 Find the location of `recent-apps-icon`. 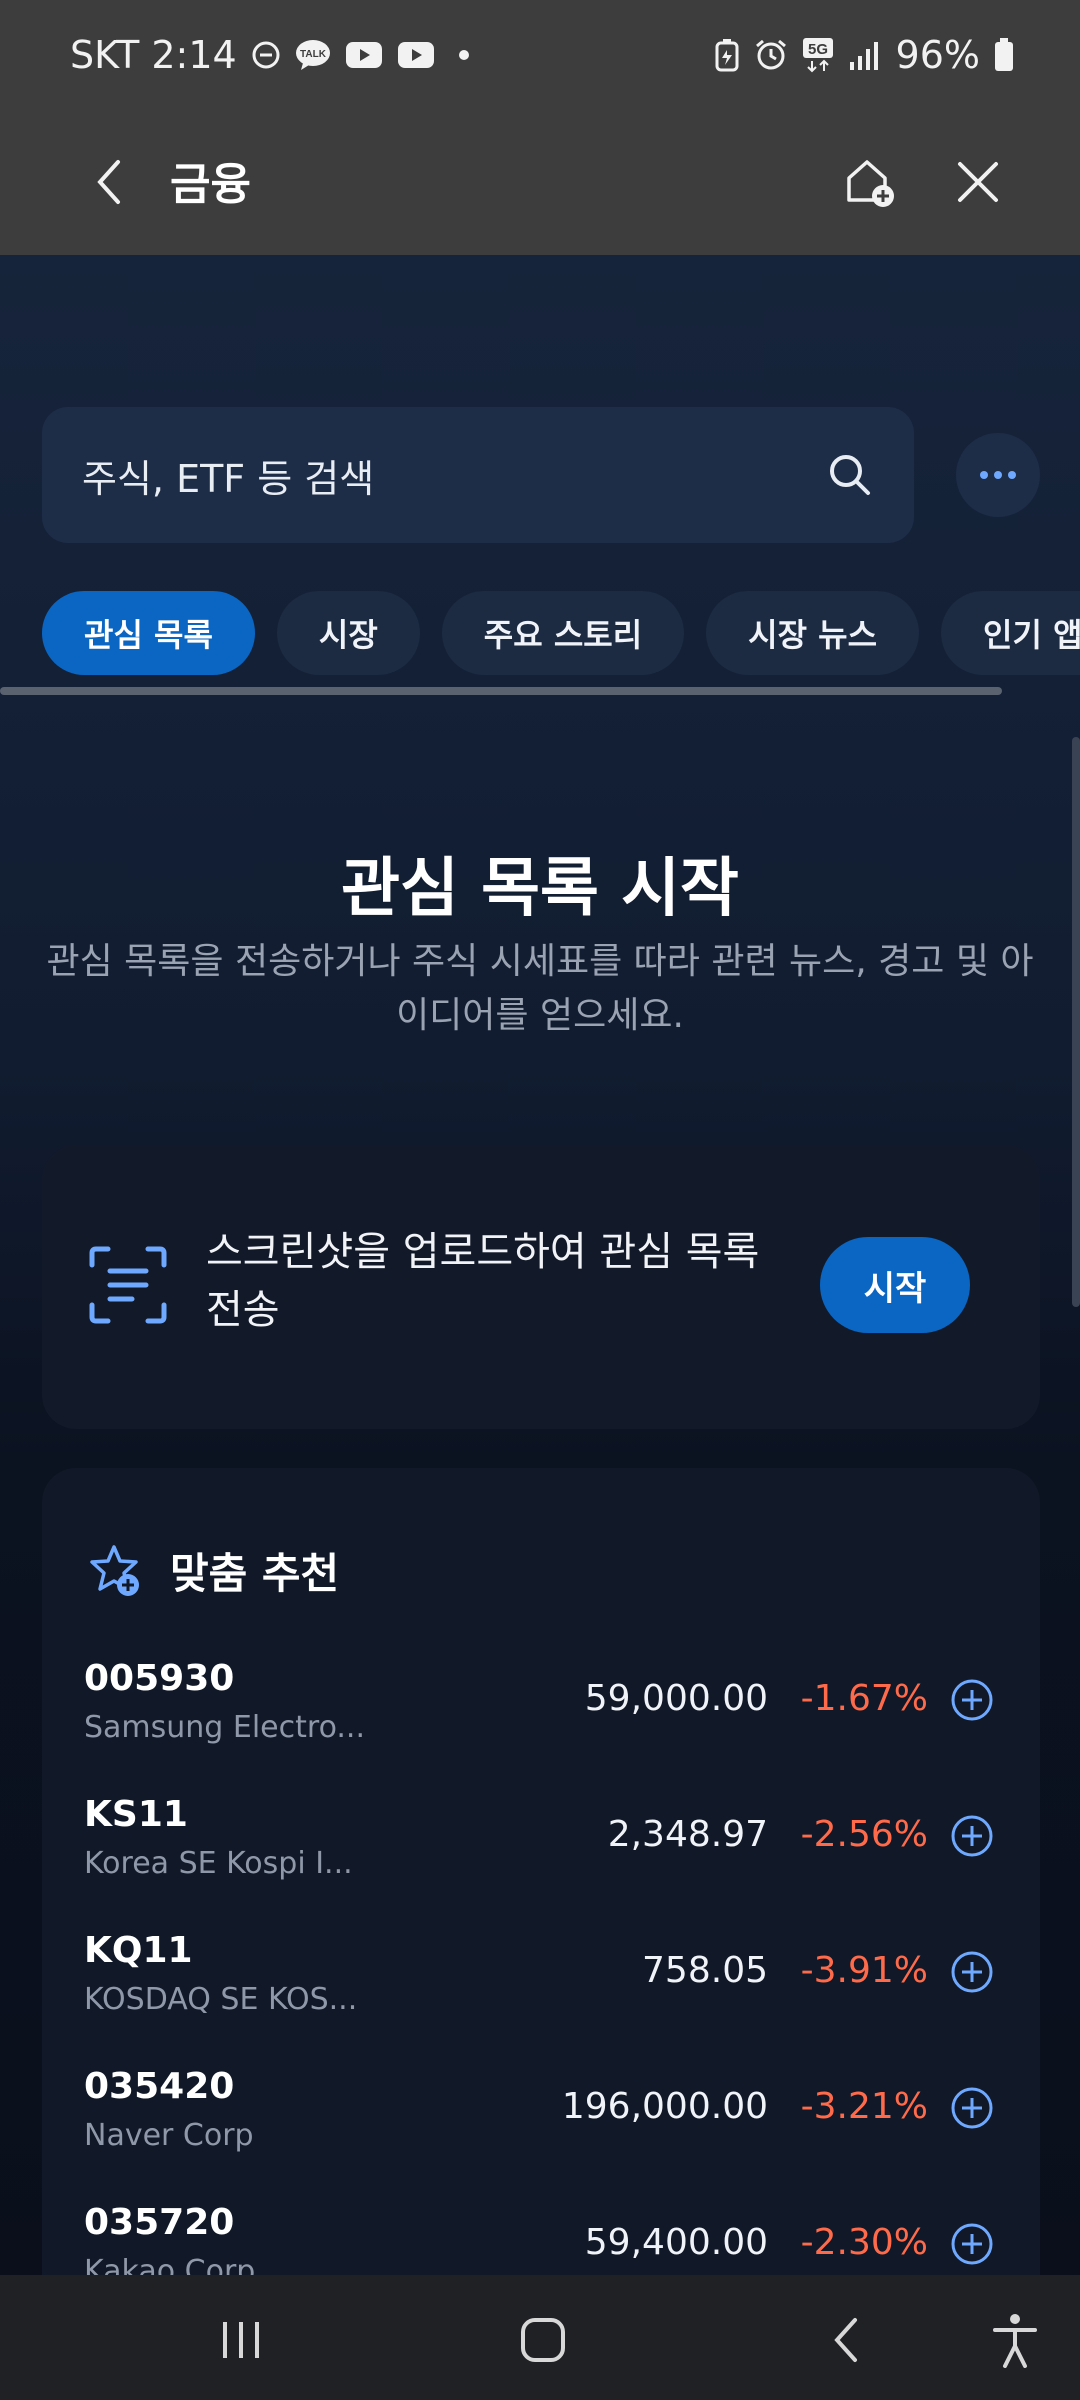

recent-apps-icon is located at coordinates (241, 2340).